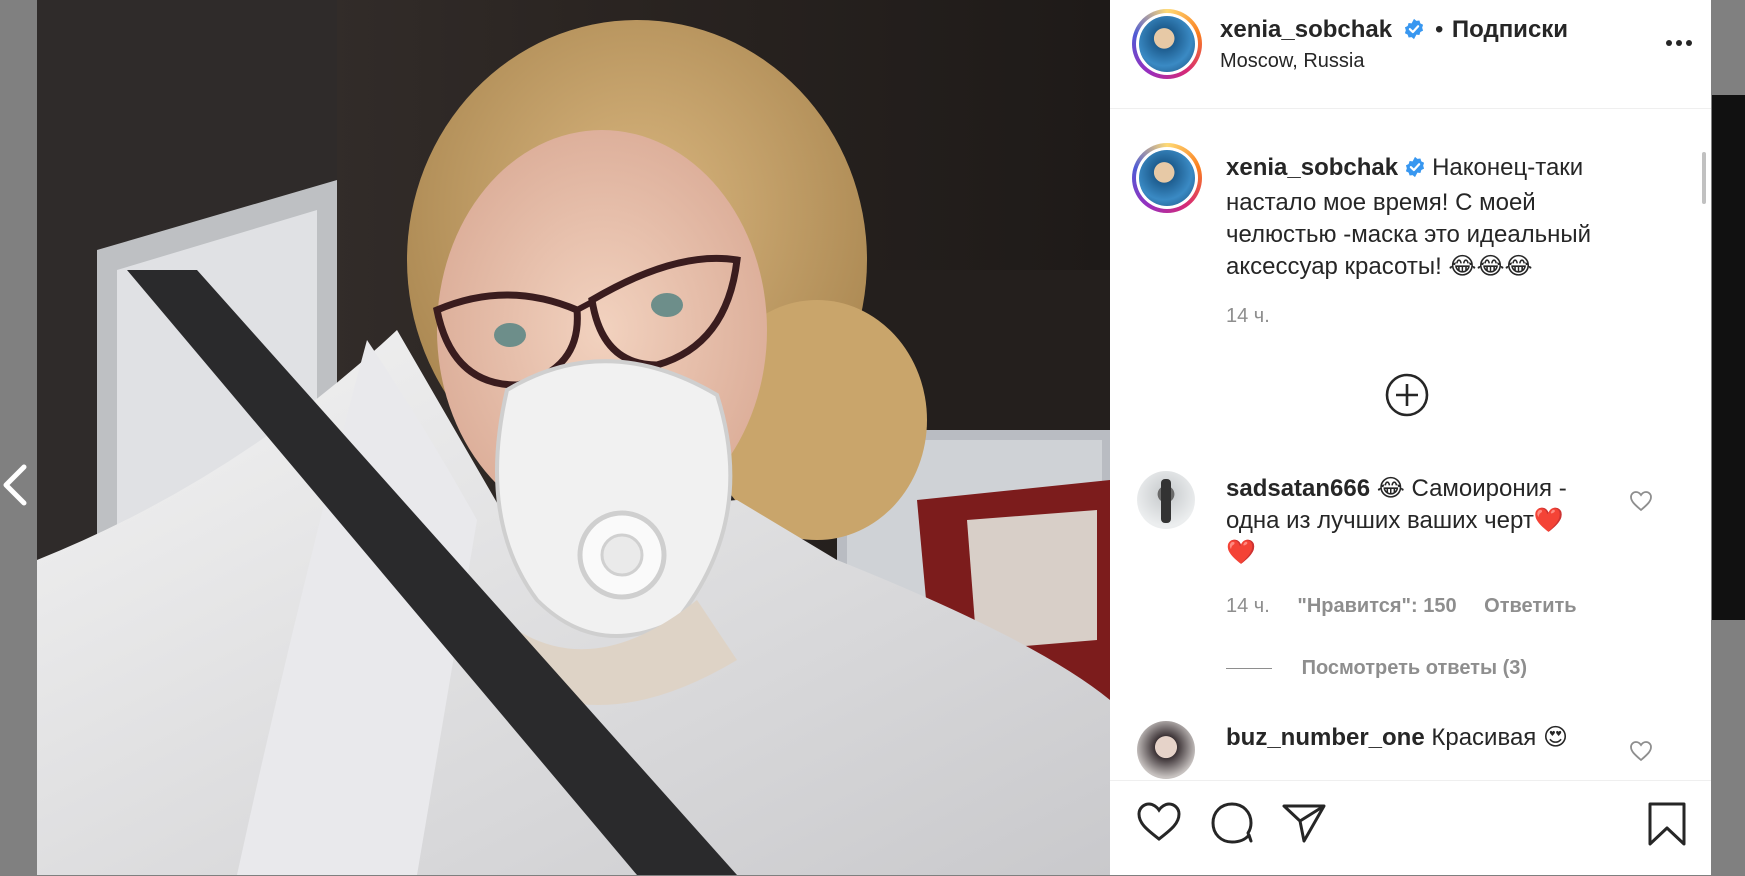 The width and height of the screenshot is (1745, 876). I want to click on comments-scrollbar, so click(1704, 392).